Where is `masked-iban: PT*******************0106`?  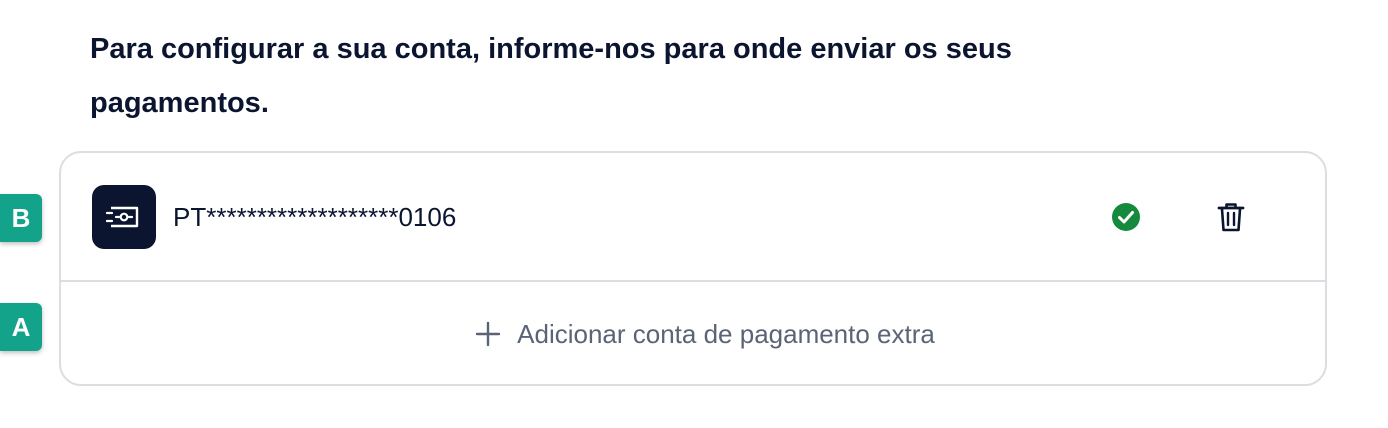
masked-iban: PT*******************0106 is located at coordinates (315, 217).